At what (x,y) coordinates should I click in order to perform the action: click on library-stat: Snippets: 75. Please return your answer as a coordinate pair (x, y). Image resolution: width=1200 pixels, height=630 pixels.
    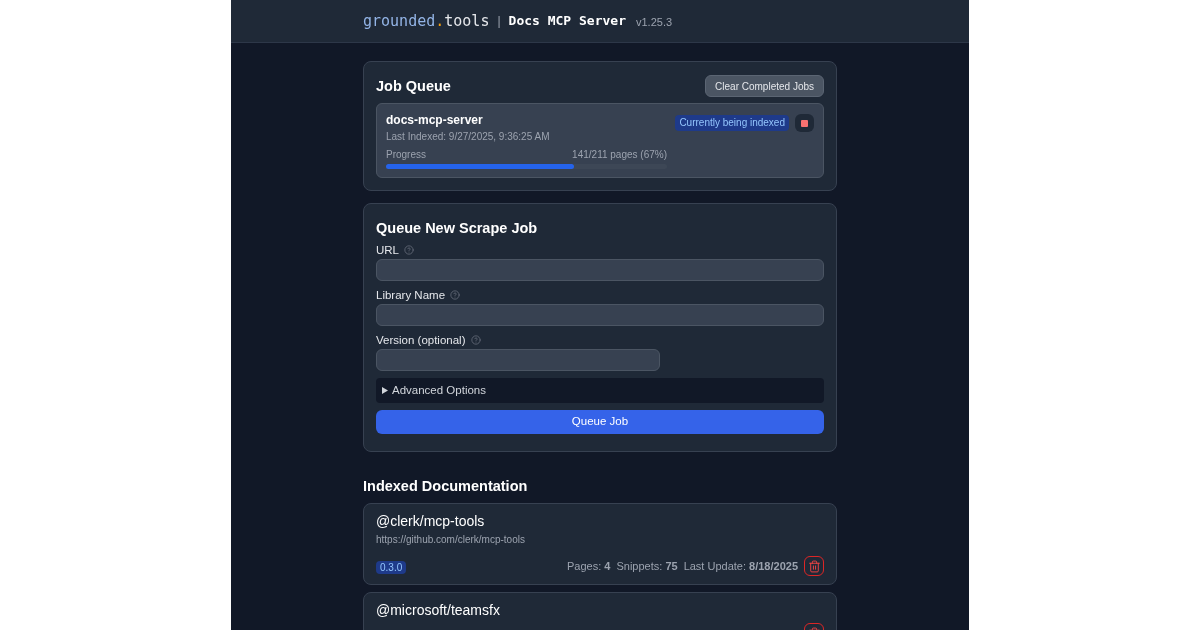
    Looking at the image, I should click on (647, 566).